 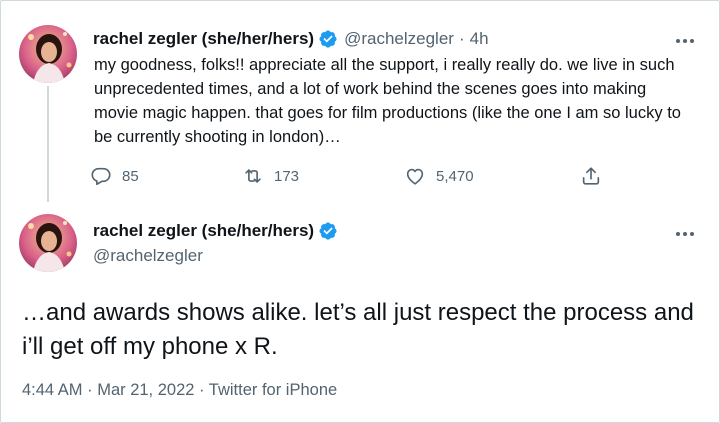 What do you see at coordinates (270, 176) in the screenshot?
I see `retweet-button: 173` at bounding box center [270, 176].